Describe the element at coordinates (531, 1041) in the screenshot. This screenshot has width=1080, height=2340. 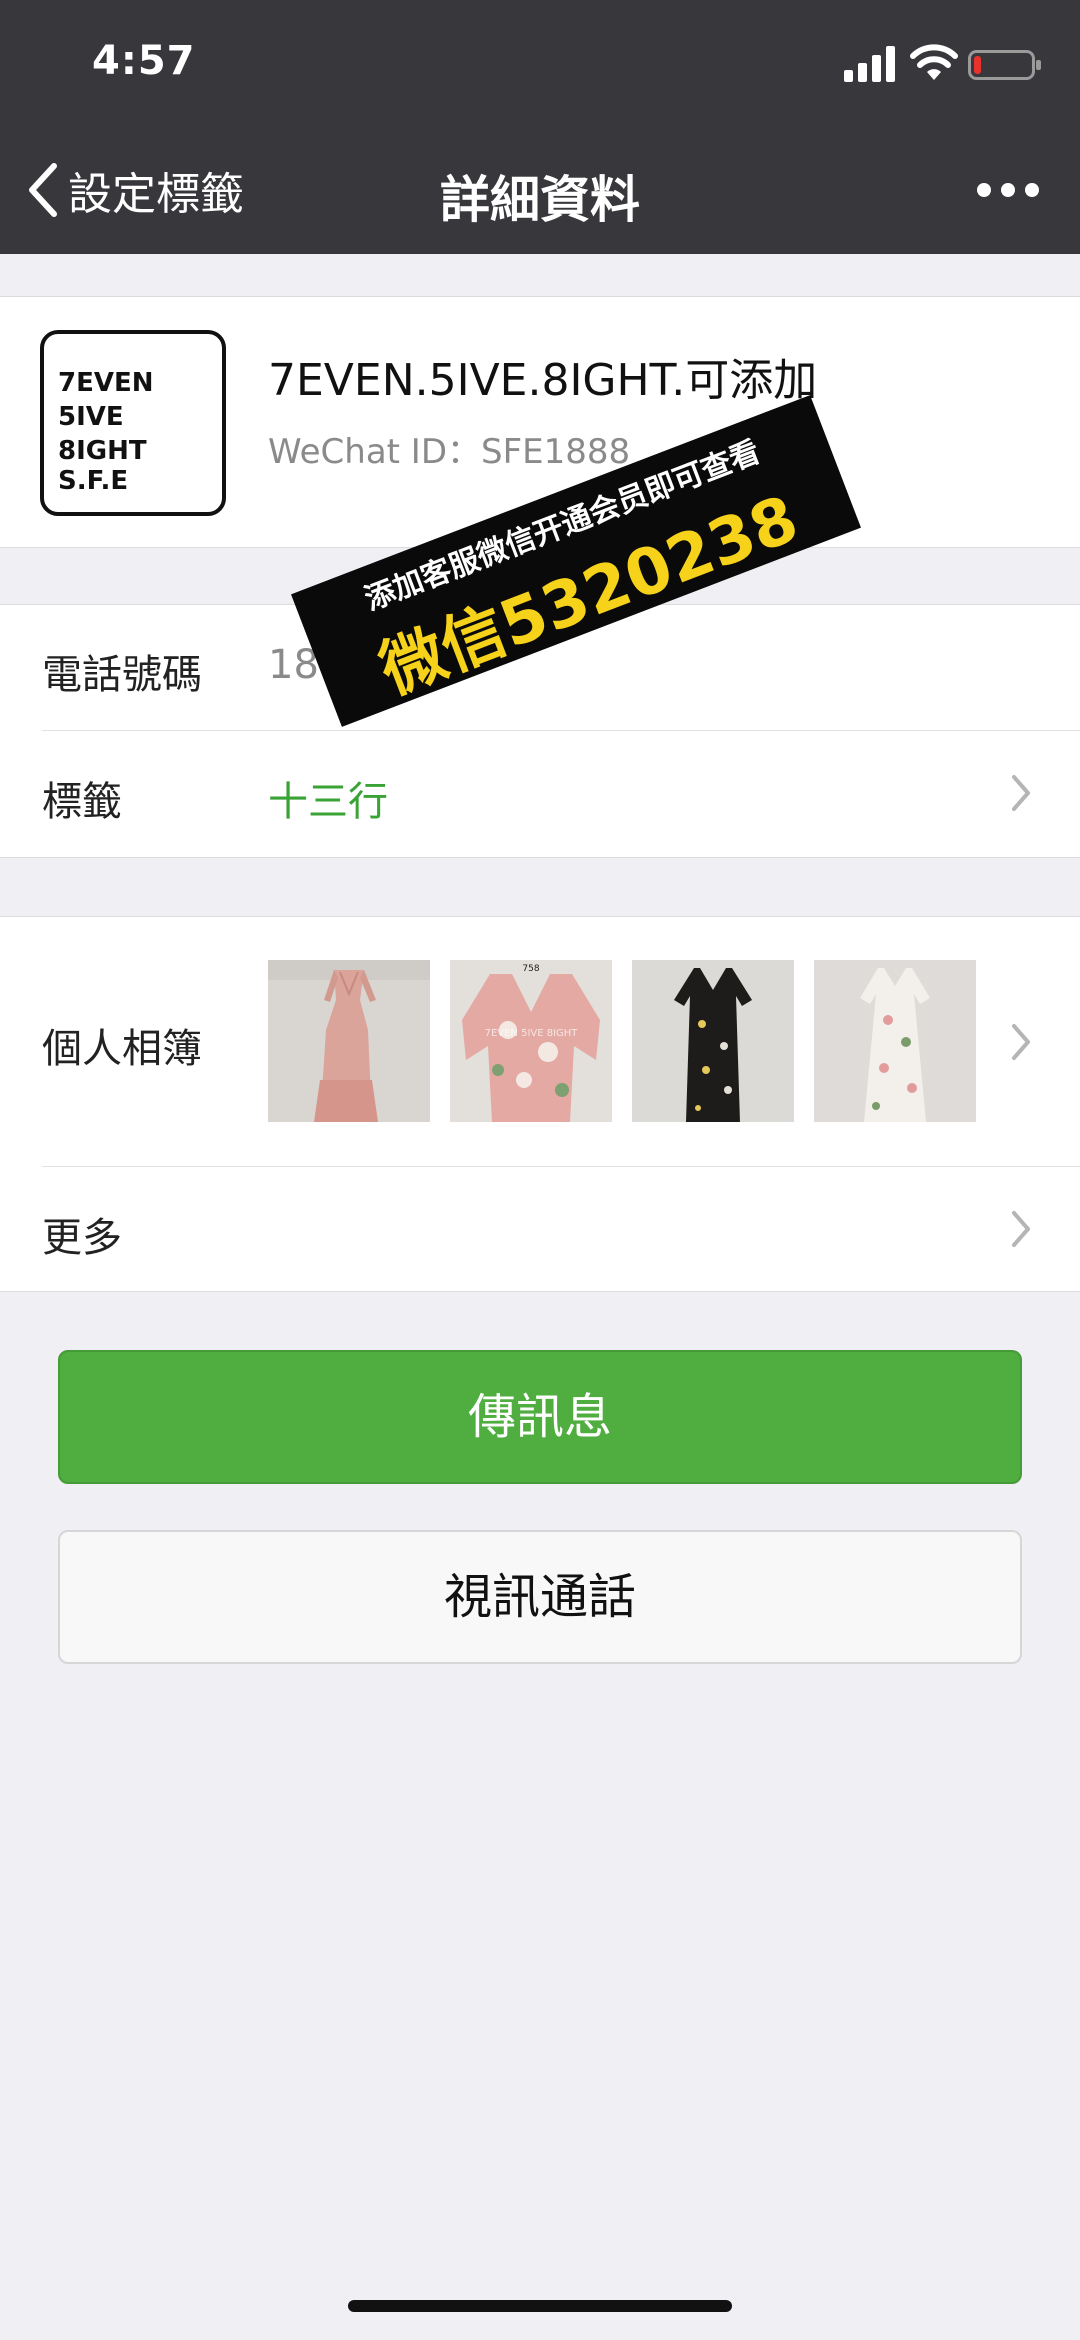
I see `album-photo-pink-floral-top: 7EVEN 5IVE 8IGHT 758` at that location.